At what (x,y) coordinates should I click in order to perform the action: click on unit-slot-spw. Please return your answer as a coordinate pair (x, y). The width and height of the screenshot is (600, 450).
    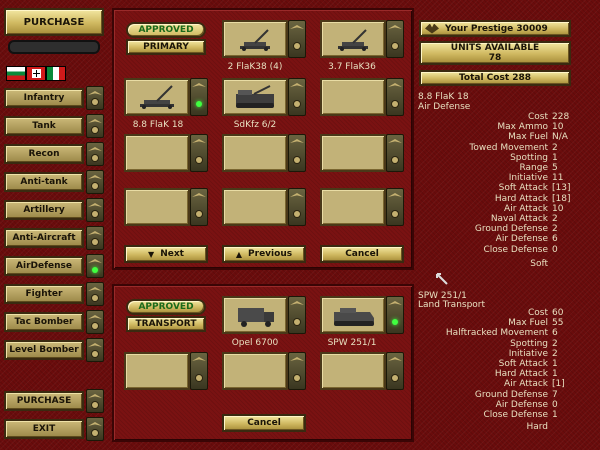
    Looking at the image, I should click on (353, 315).